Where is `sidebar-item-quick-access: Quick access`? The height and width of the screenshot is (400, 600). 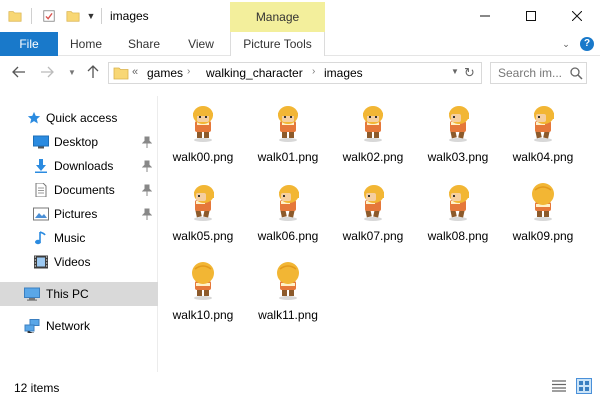 sidebar-item-quick-access: Quick access is located at coordinates (79, 118).